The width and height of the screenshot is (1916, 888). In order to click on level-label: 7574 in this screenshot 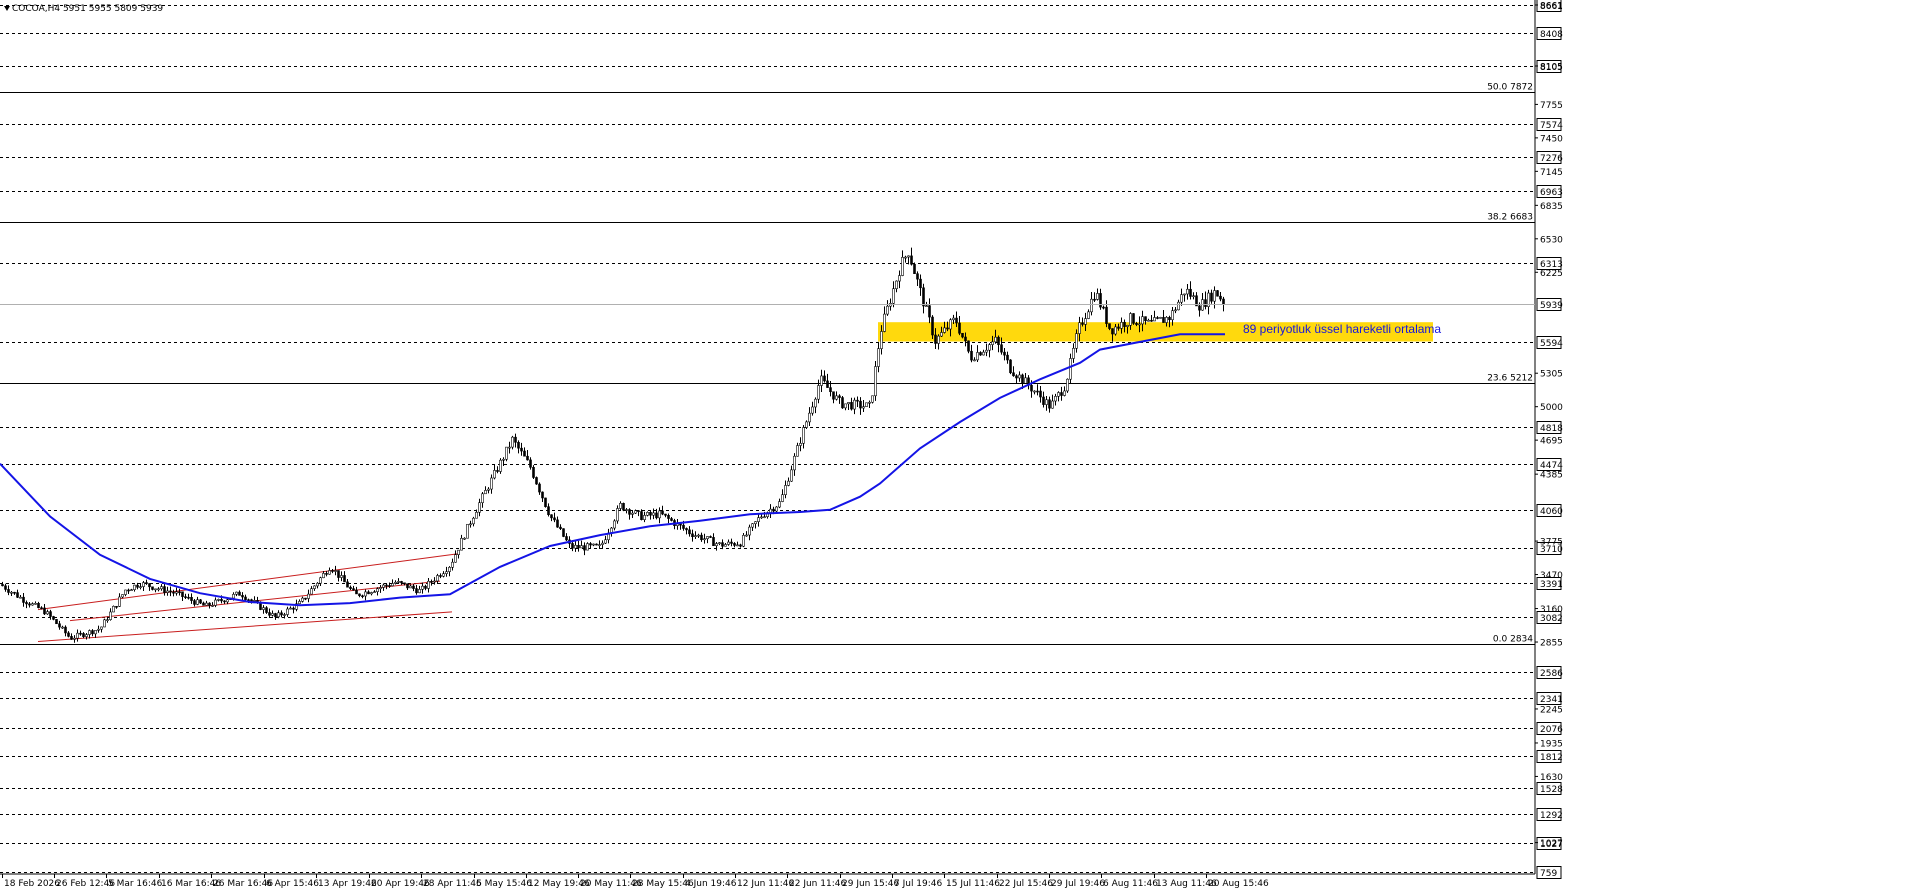, I will do `click(1551, 126)`.